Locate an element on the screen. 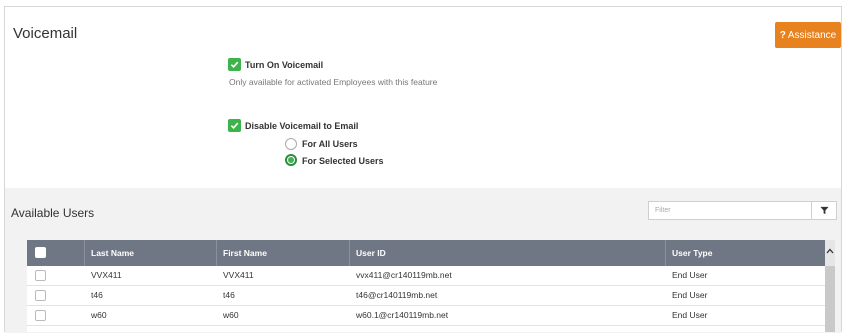 This screenshot has height=334, width=844. page-title: Voicemail is located at coordinates (45, 33).